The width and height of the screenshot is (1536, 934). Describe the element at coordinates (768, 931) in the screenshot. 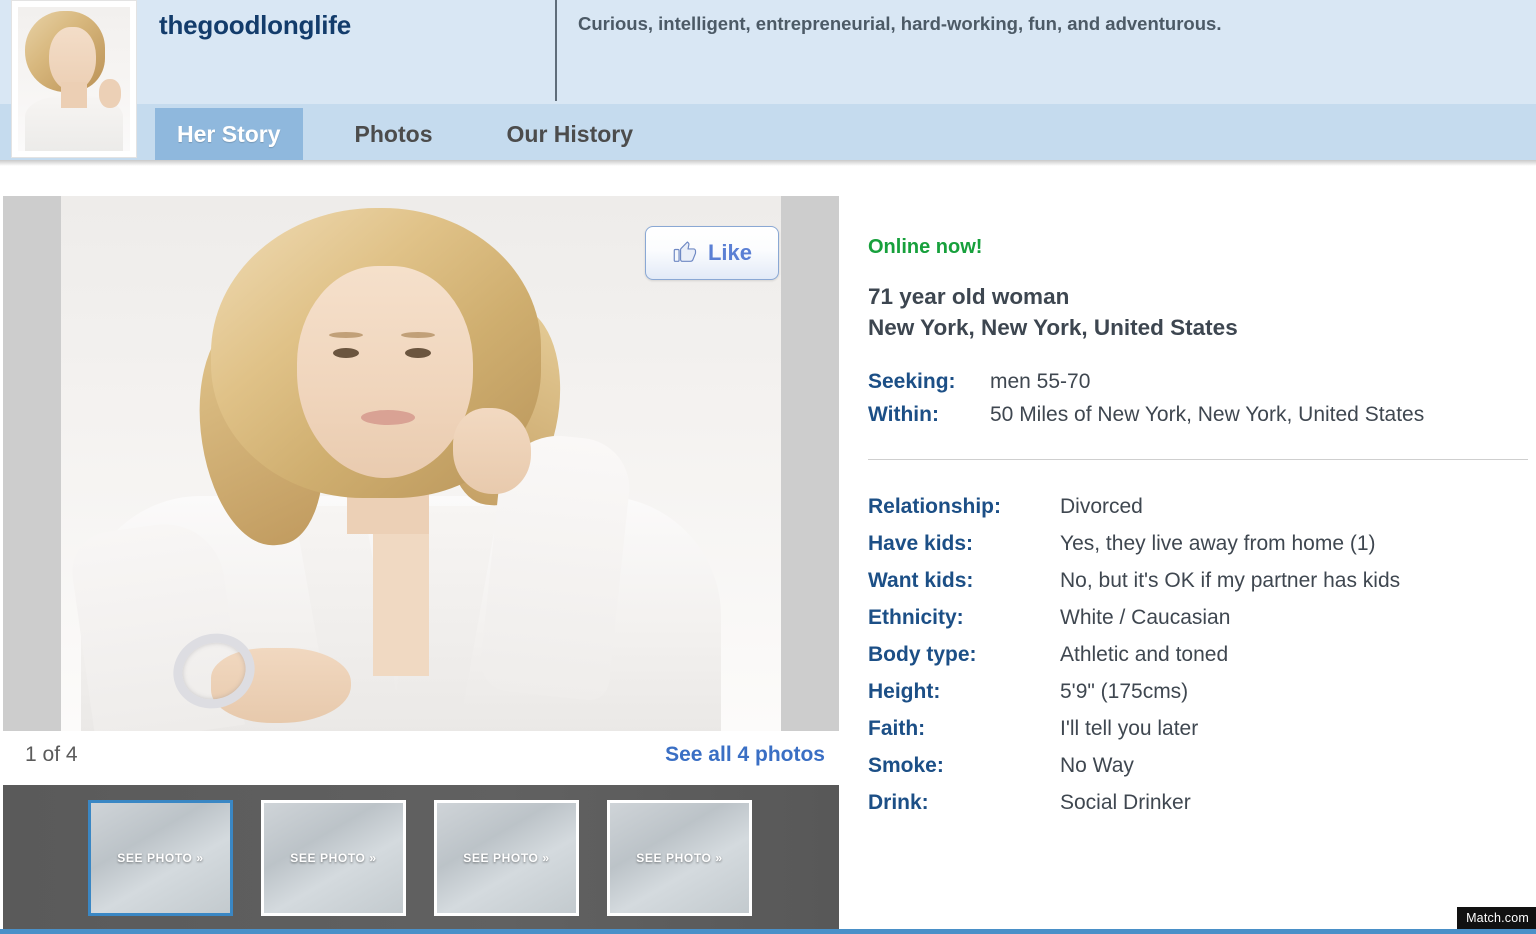

I see `footer-rule` at that location.